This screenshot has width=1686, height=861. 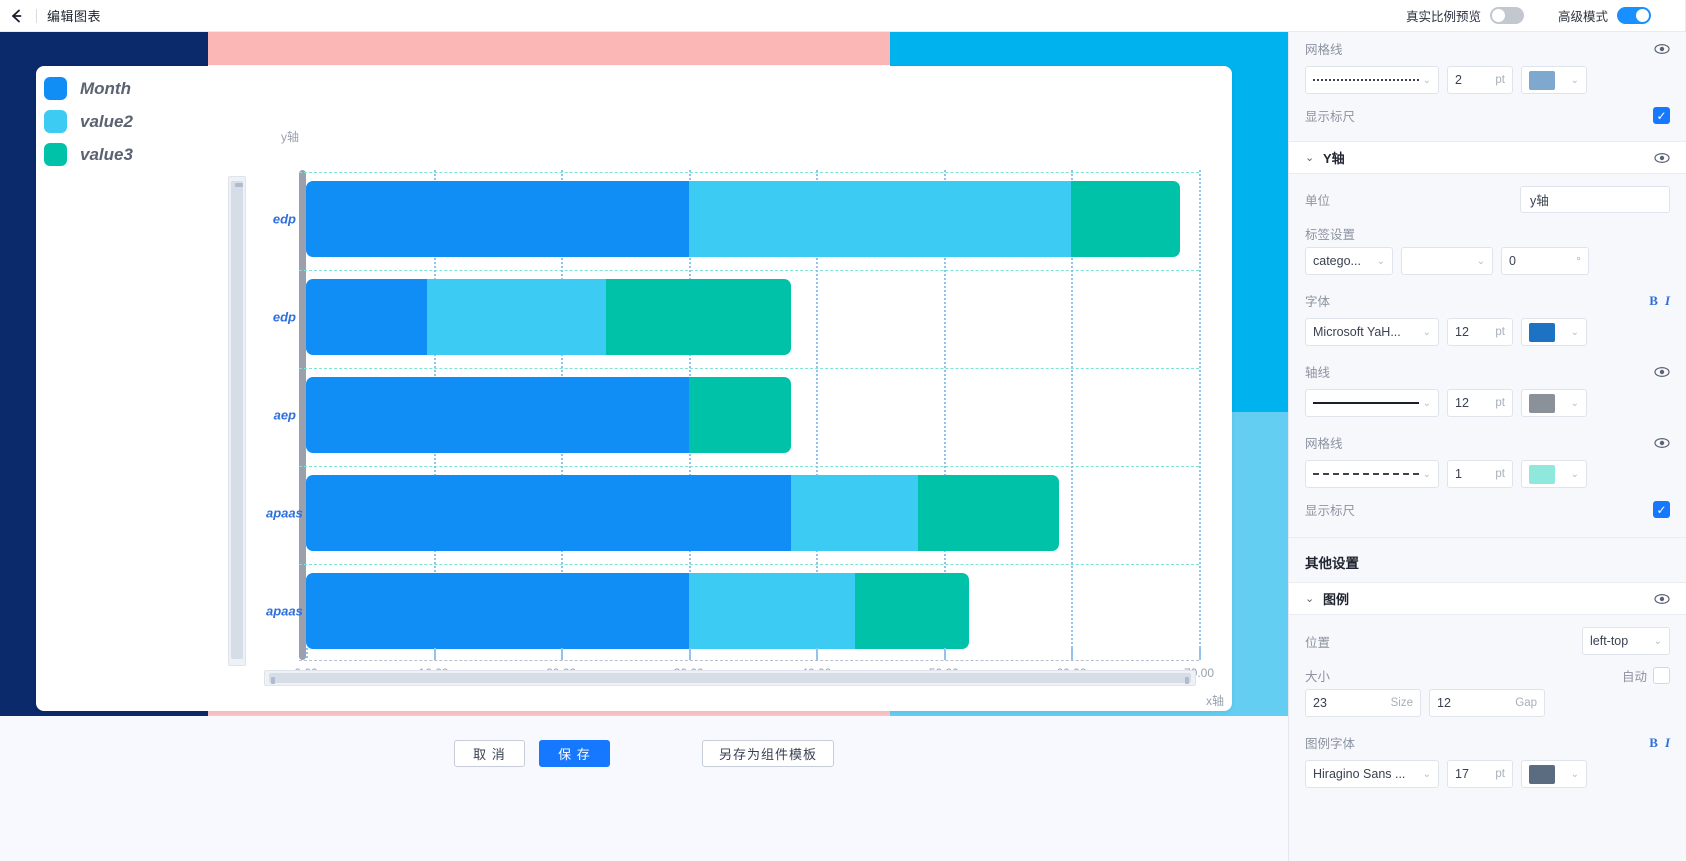 I want to click on y-axis-tick-label: aep, so click(x=284, y=415).